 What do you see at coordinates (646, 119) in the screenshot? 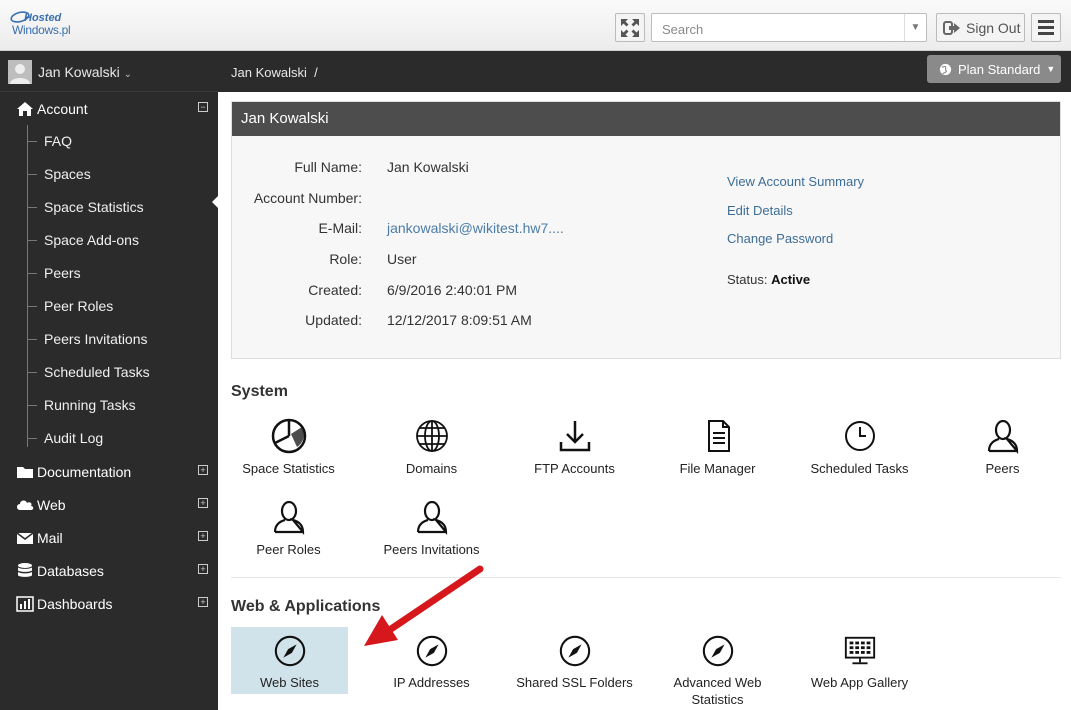
I see `account-panel-title: Jan Kowalski` at bounding box center [646, 119].